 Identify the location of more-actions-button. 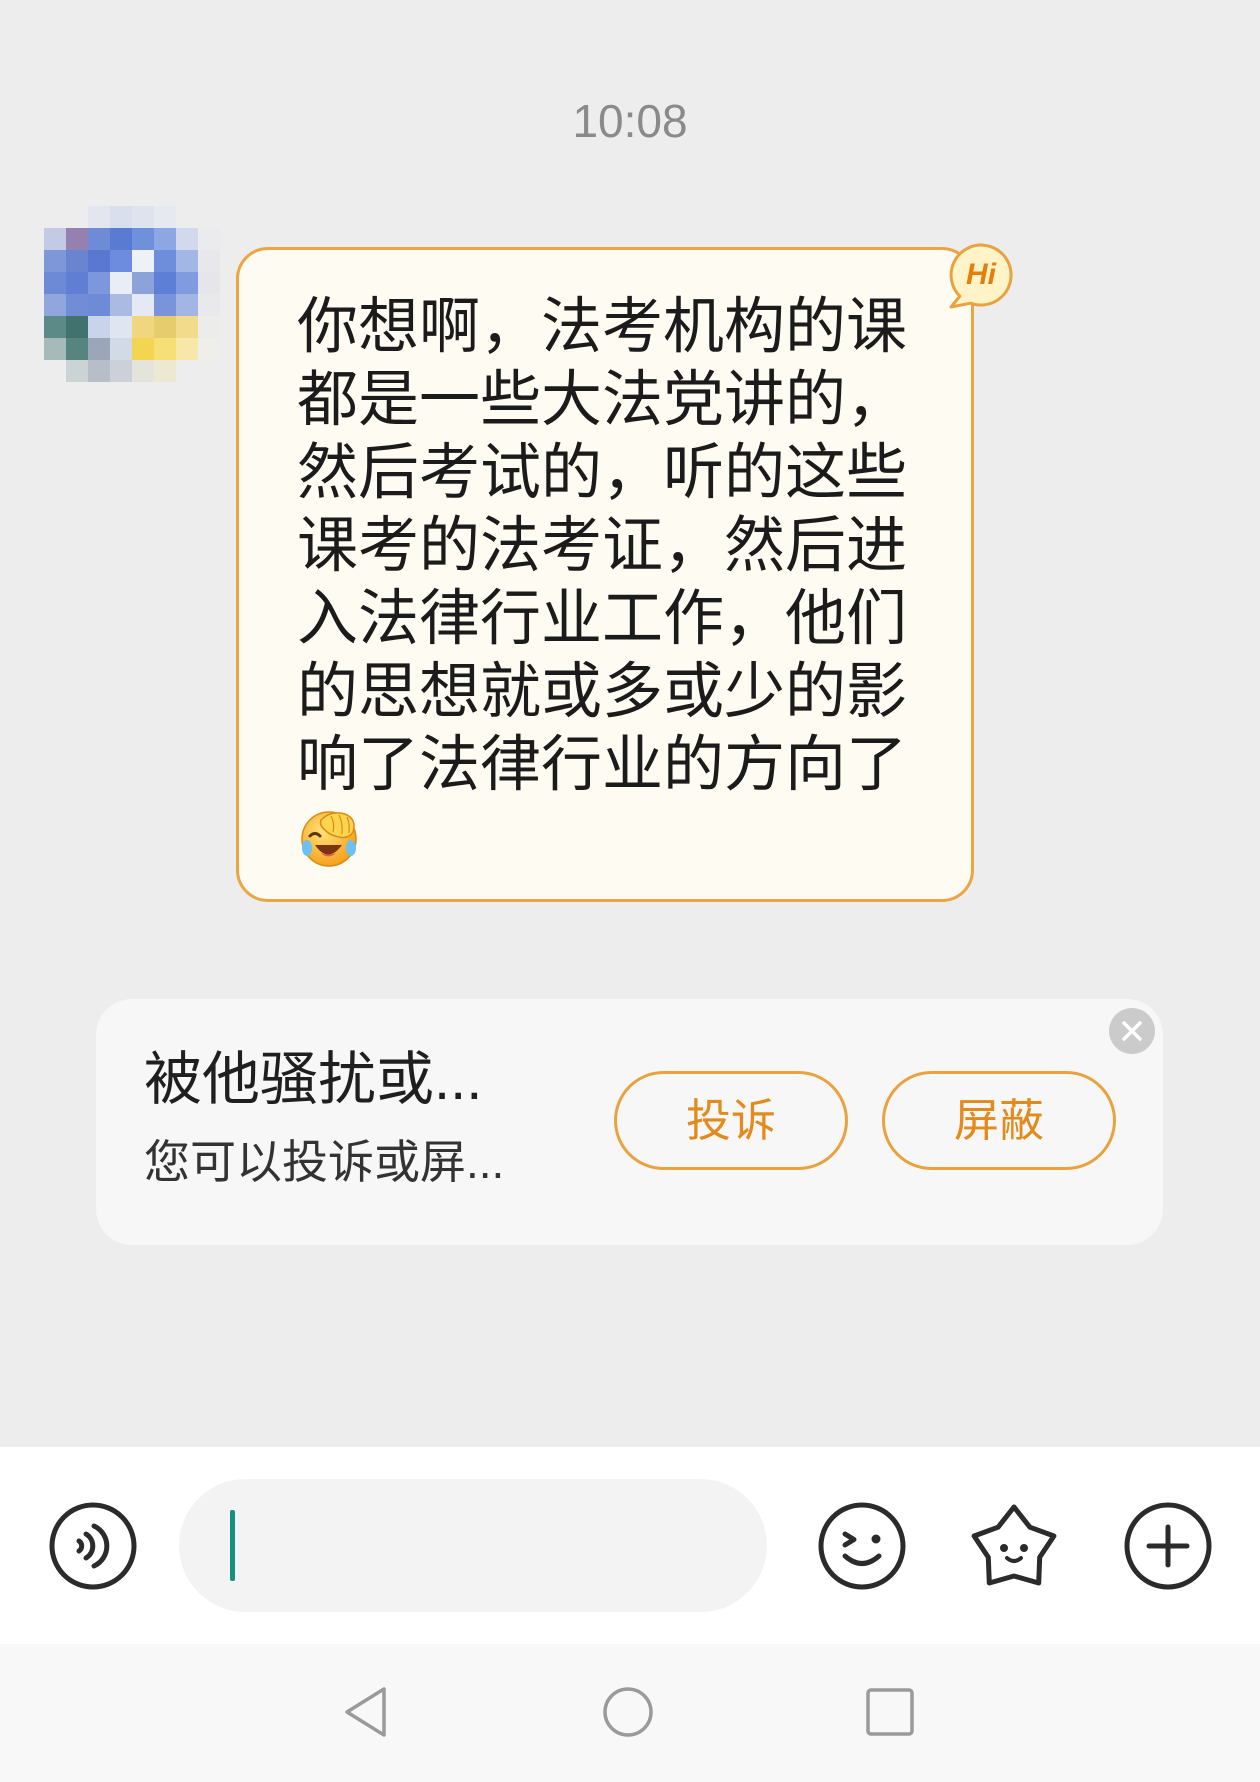
(1168, 1546).